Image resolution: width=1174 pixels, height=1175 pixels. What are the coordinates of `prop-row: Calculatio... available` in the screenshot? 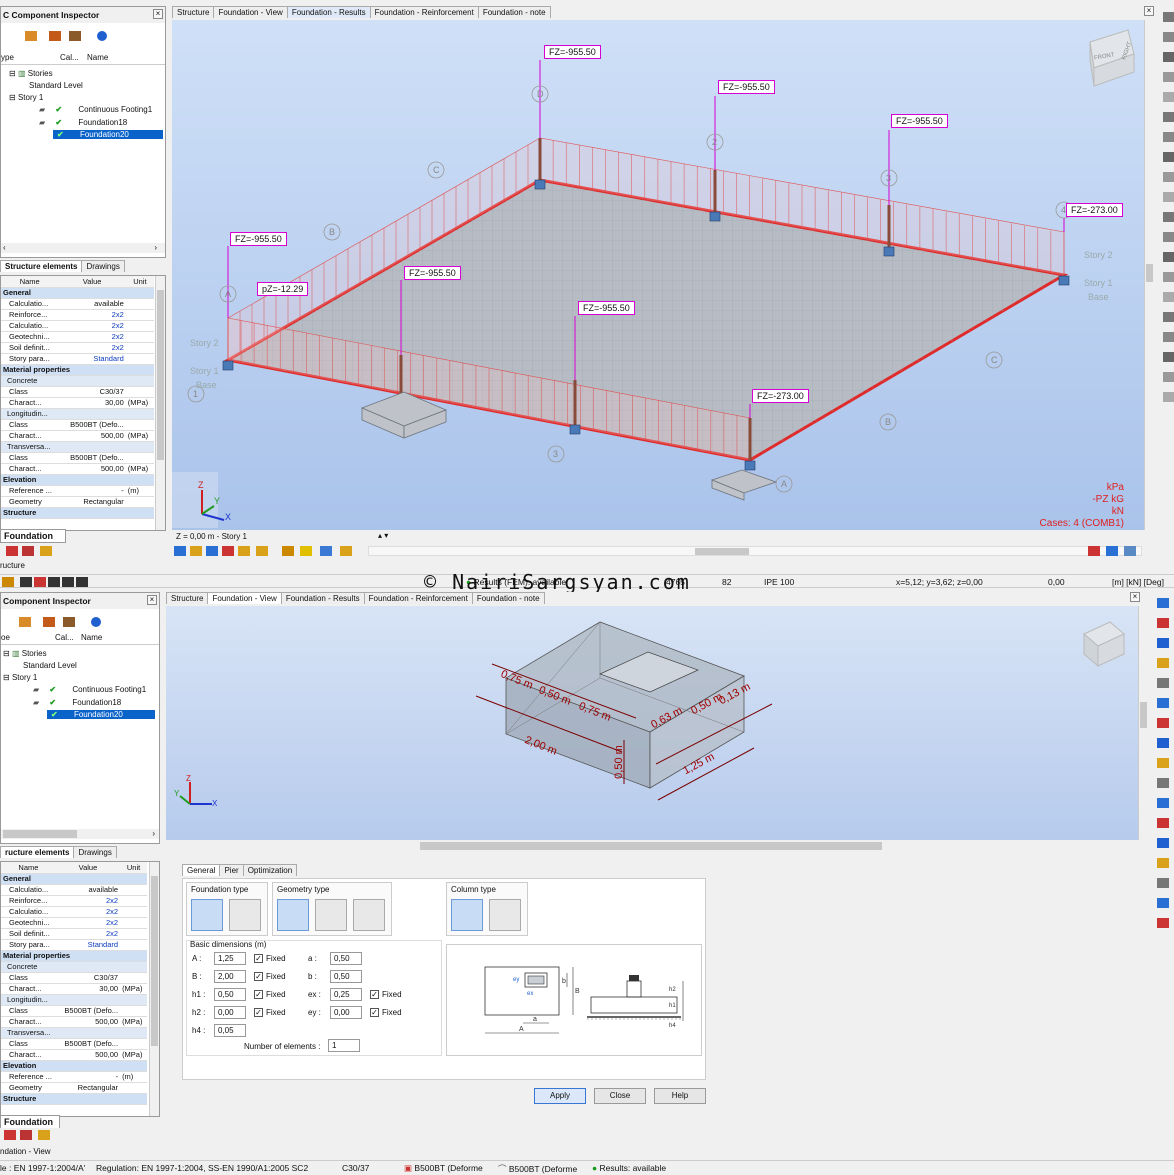 It's located at (77, 304).